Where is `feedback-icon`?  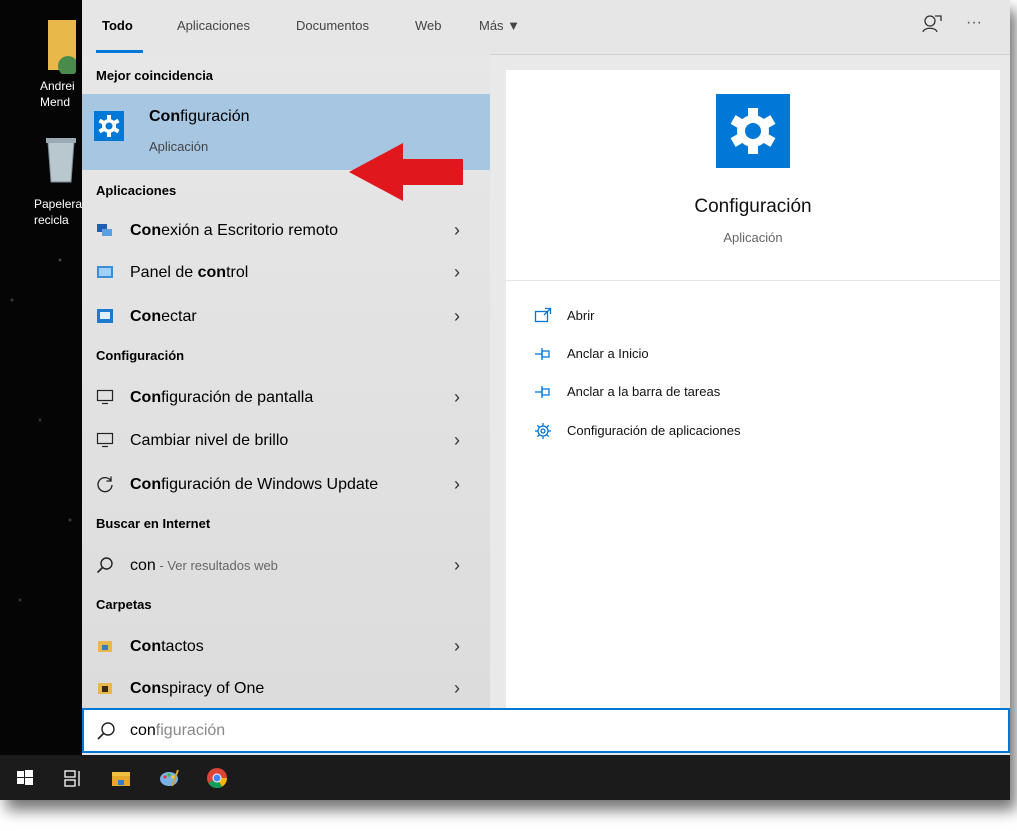 feedback-icon is located at coordinates (931, 24).